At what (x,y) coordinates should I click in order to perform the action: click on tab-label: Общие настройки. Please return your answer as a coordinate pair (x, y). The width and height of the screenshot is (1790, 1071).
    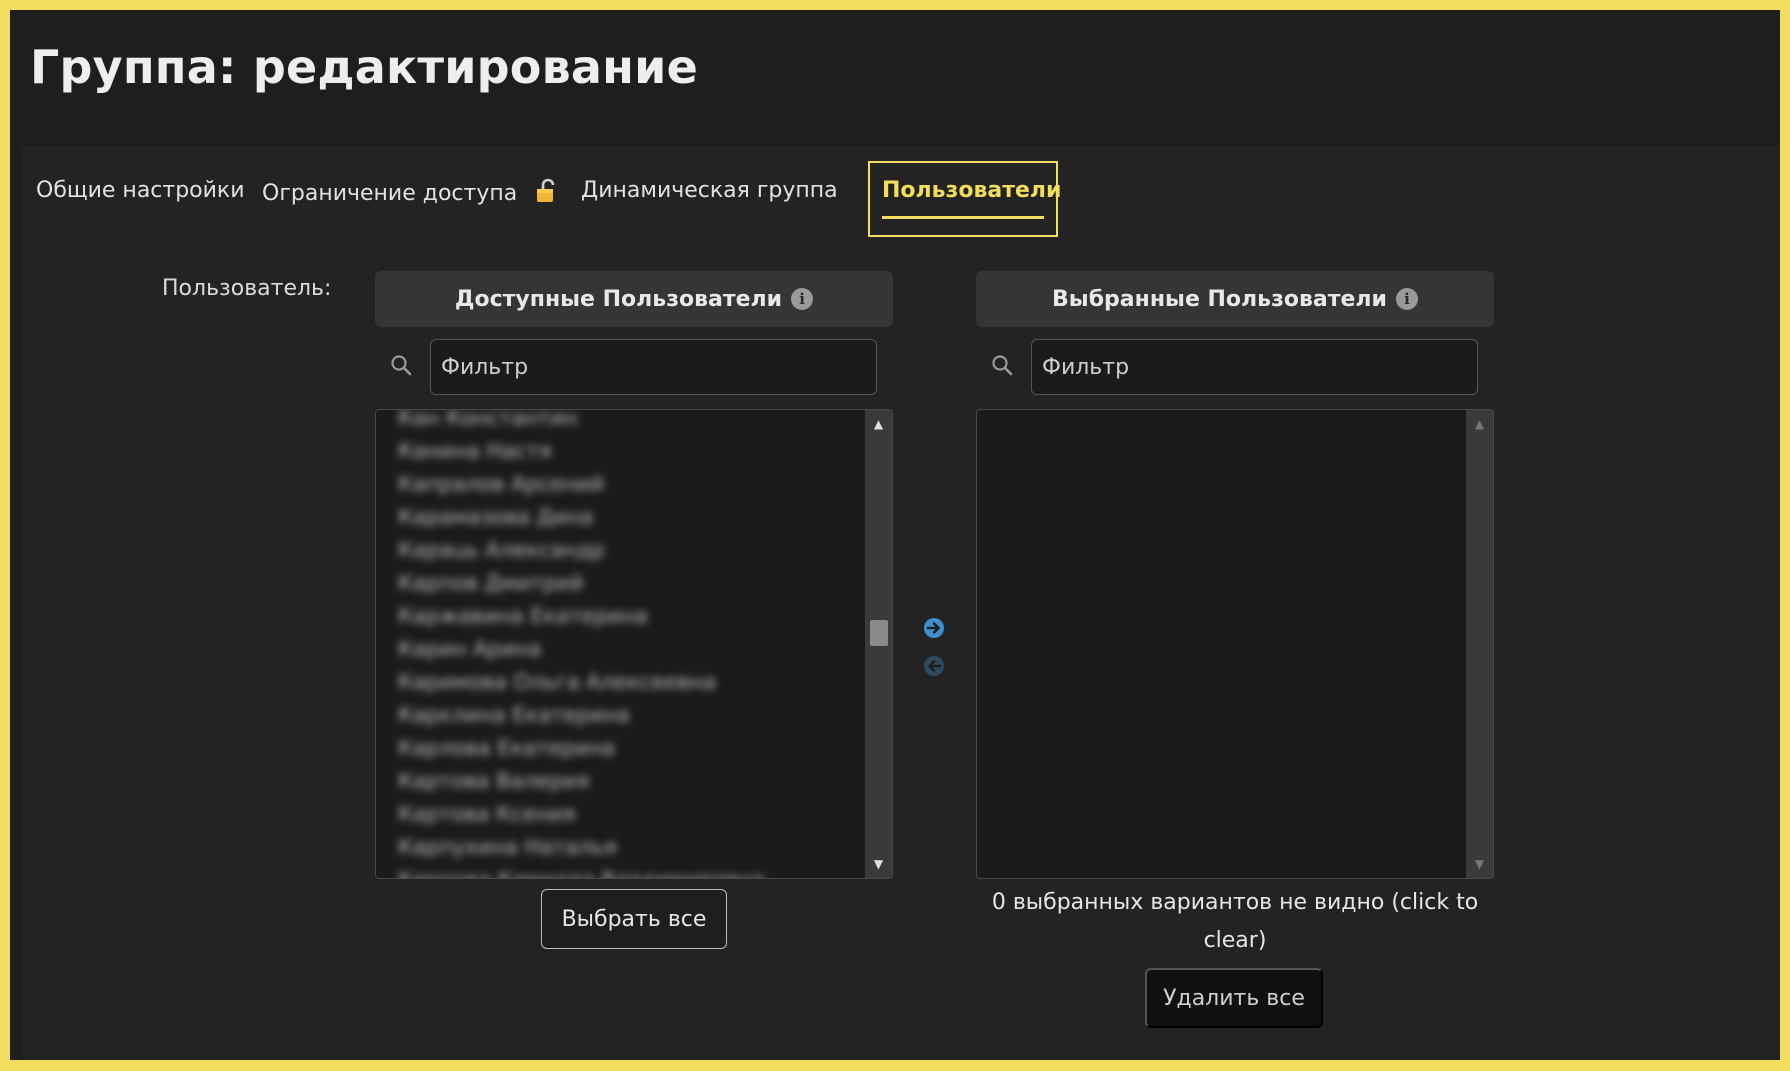
    Looking at the image, I should click on (140, 190).